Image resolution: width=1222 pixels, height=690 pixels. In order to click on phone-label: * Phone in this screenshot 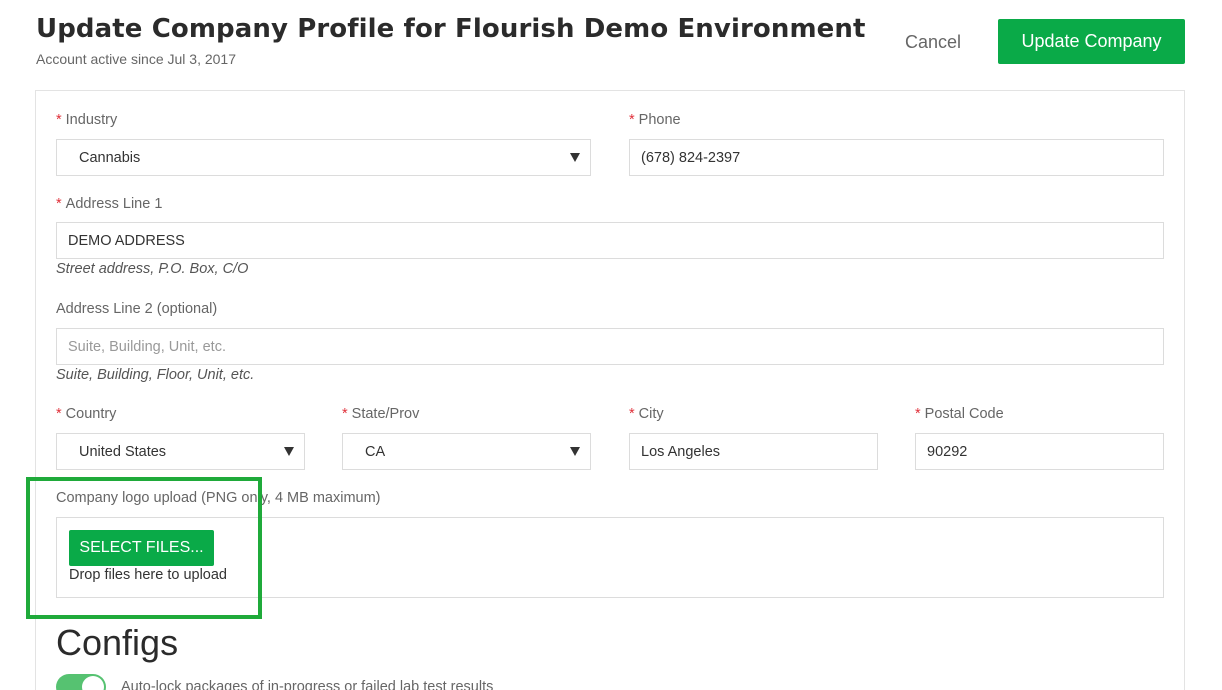, I will do `click(655, 120)`.